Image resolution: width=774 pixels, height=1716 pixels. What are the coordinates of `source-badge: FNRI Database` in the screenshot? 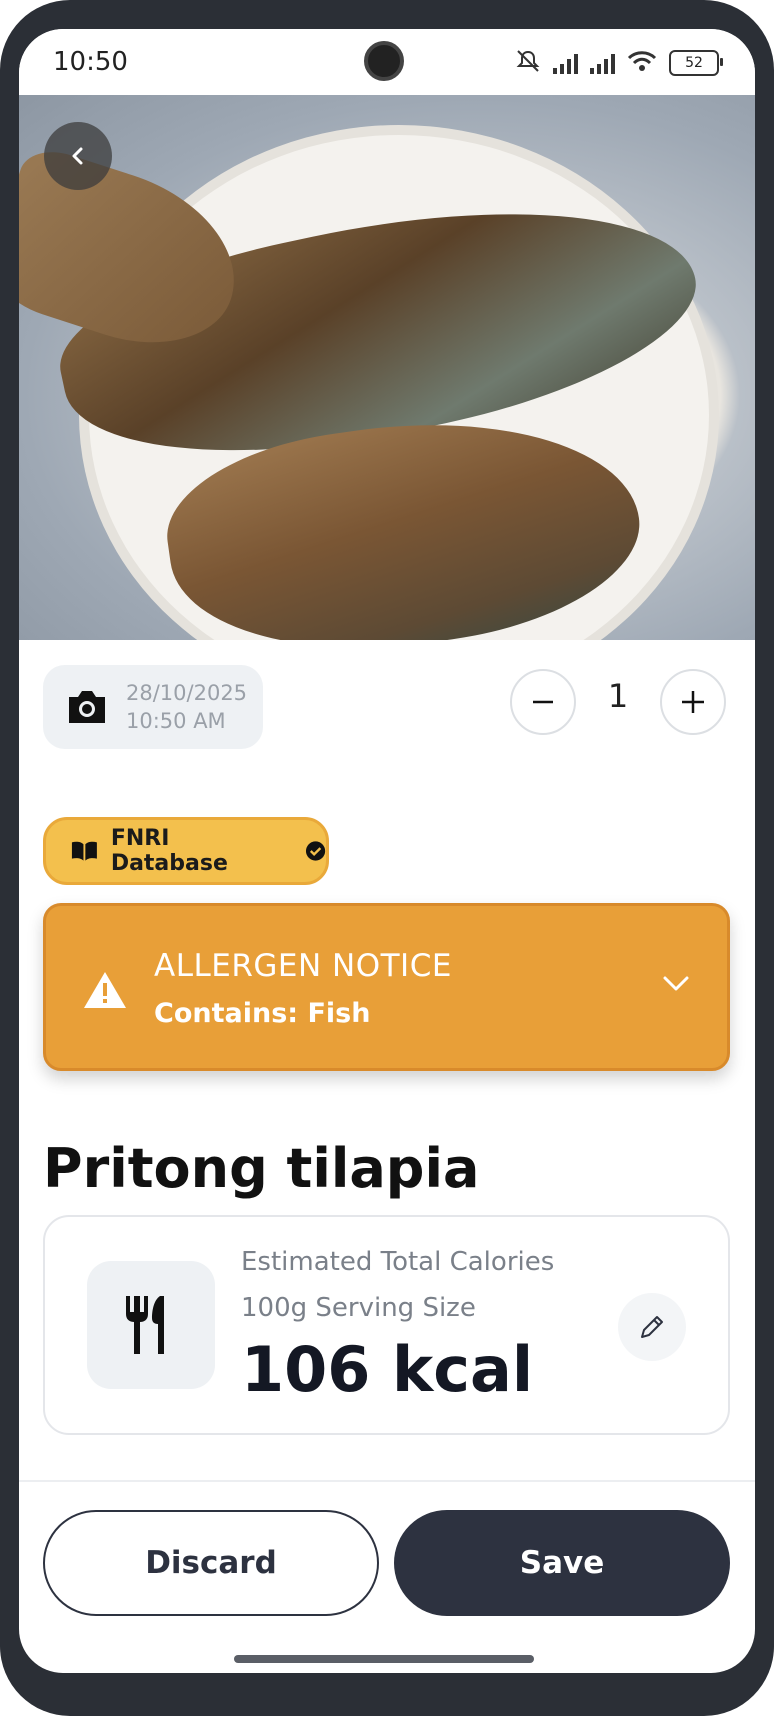 It's located at (186, 851).